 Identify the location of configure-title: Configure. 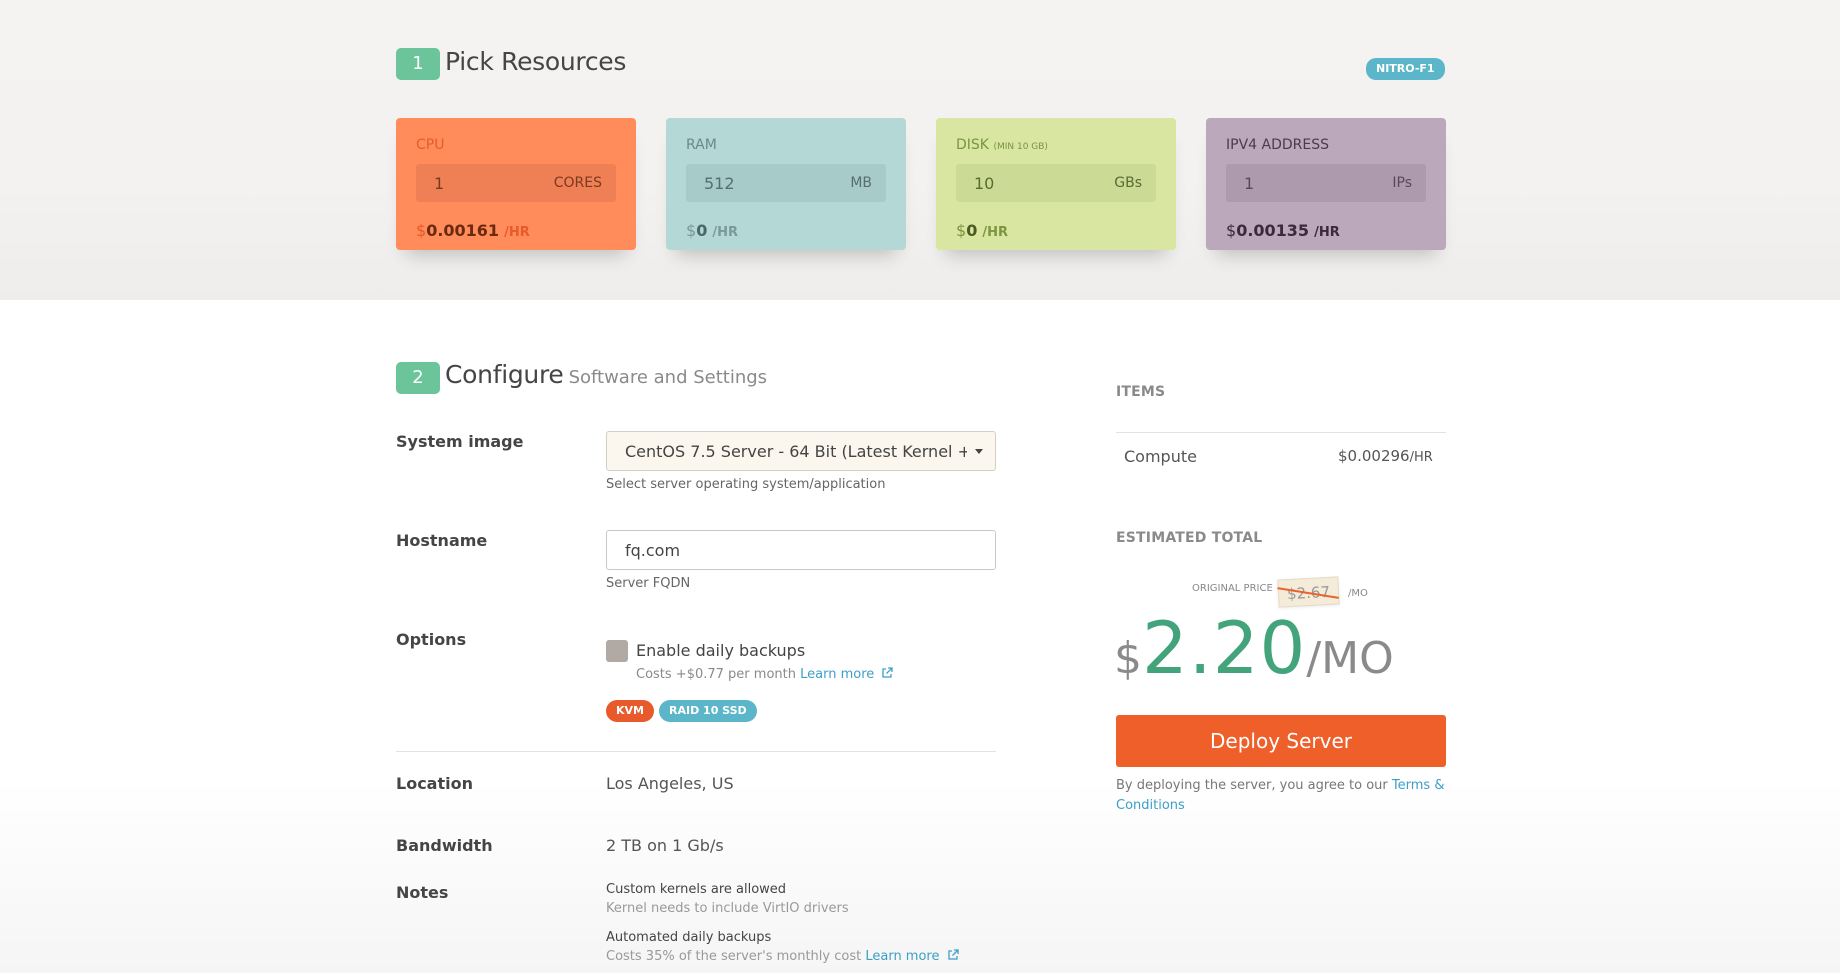
(504, 374).